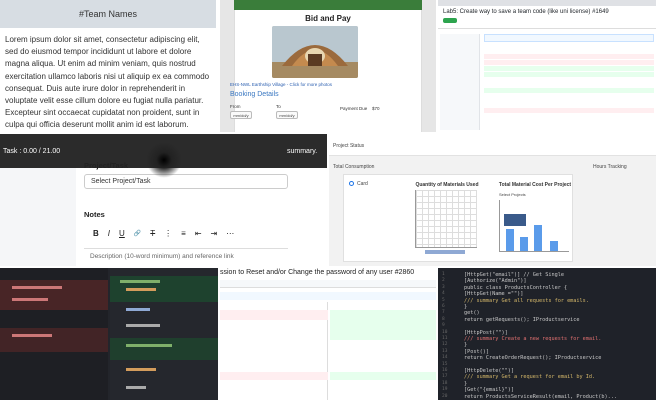 This screenshot has height=400, width=656. What do you see at coordinates (32, 151) in the screenshot?
I see `task-hours: Task : 0.00 / 21.00` at bounding box center [32, 151].